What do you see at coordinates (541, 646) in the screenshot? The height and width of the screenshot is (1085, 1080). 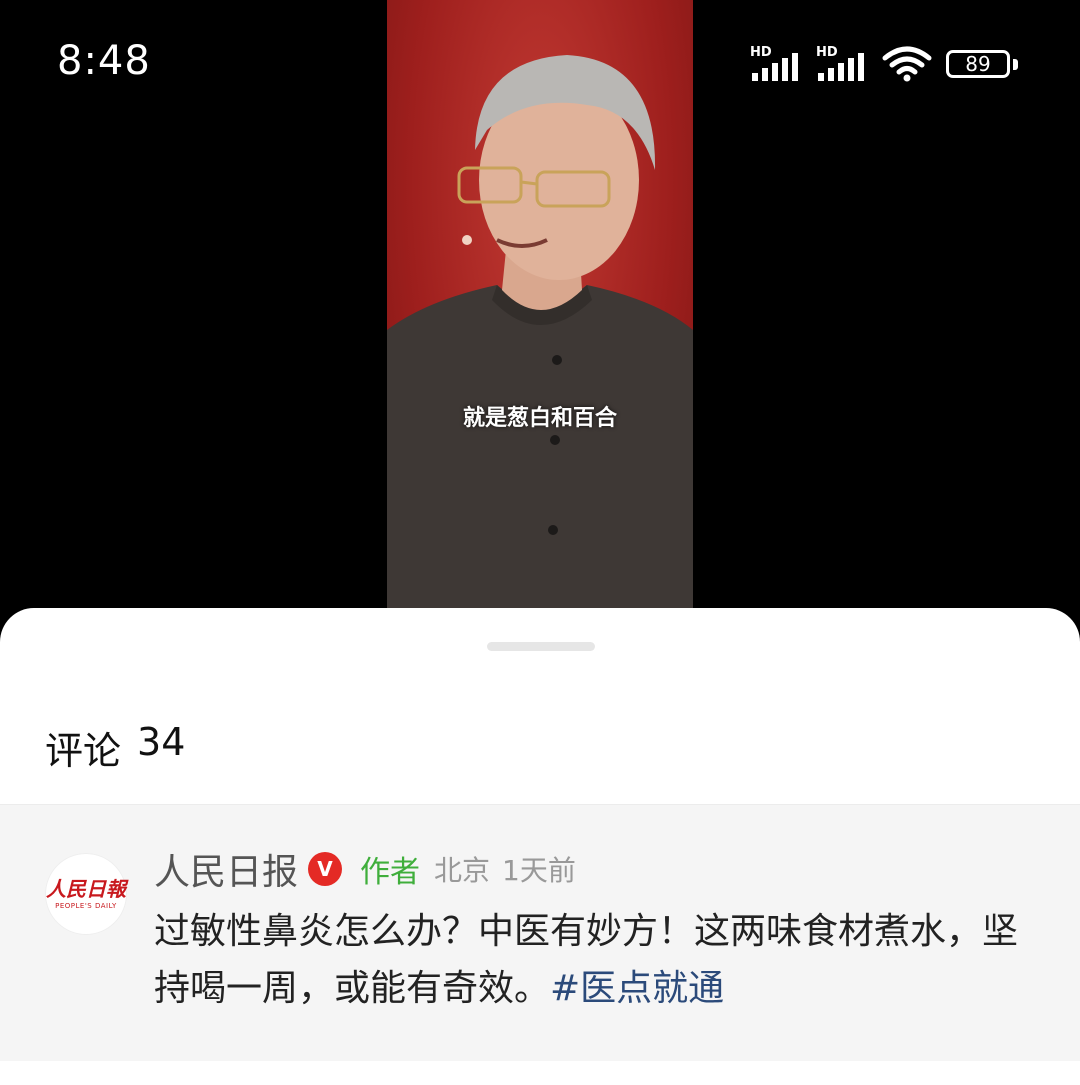 I see `sheet-drag-handle` at bounding box center [541, 646].